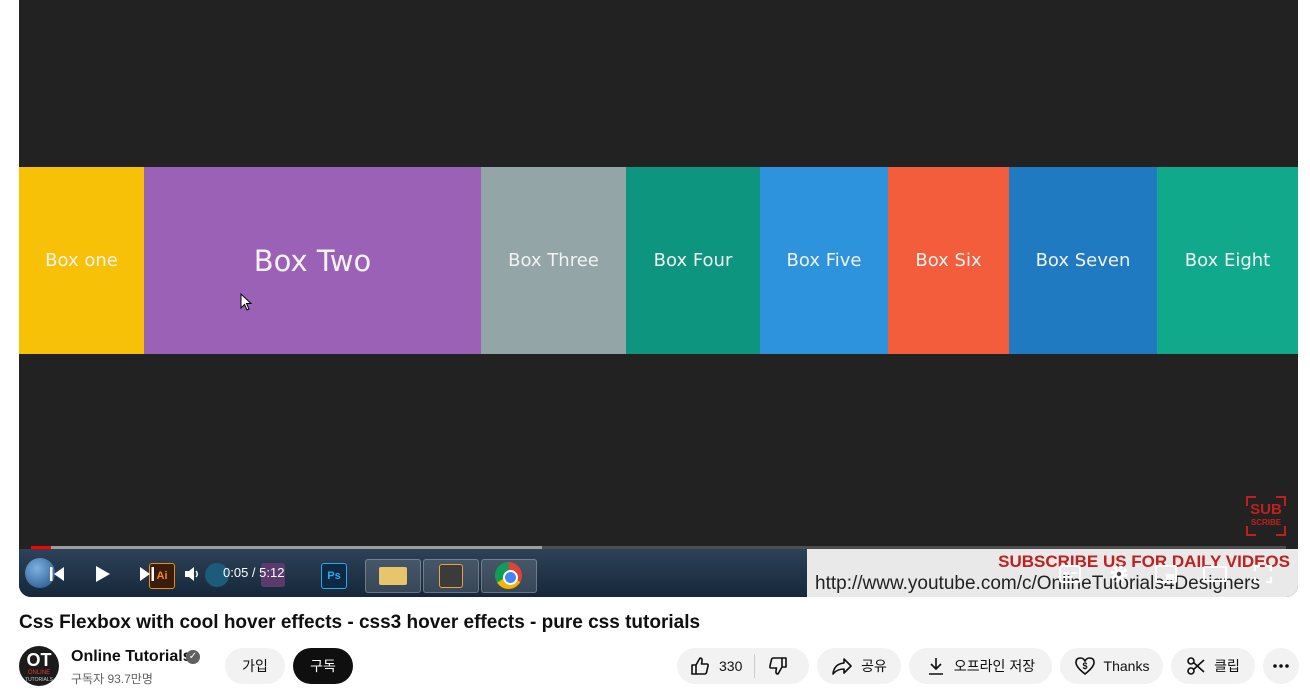 The height and width of the screenshot is (700, 1310). I want to click on box-label: Box Two, so click(312, 260).